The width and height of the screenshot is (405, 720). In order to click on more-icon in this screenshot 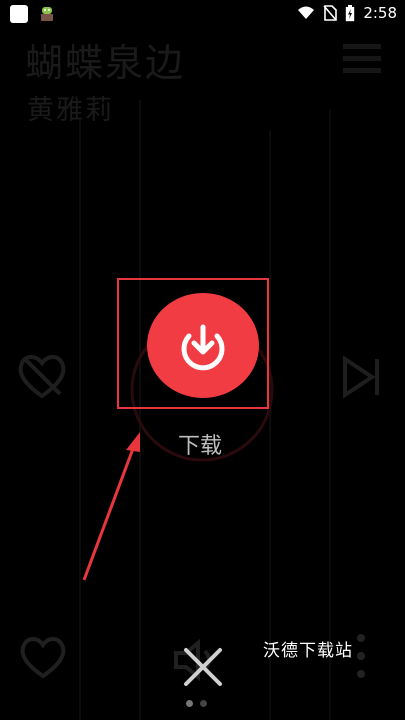, I will do `click(361, 656)`.